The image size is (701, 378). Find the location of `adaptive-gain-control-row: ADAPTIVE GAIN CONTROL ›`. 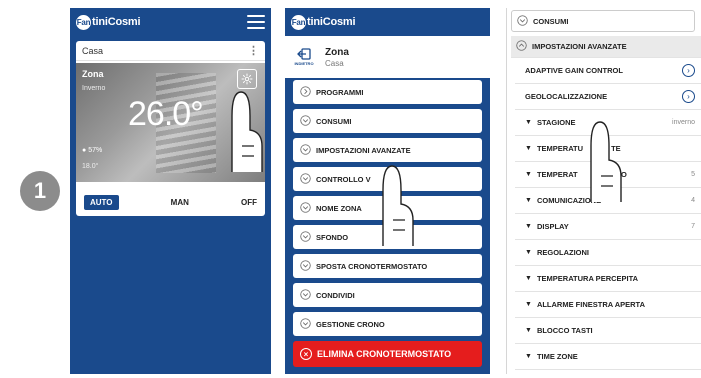

adaptive-gain-control-row: ADAPTIVE GAIN CONTROL › is located at coordinates (608, 71).